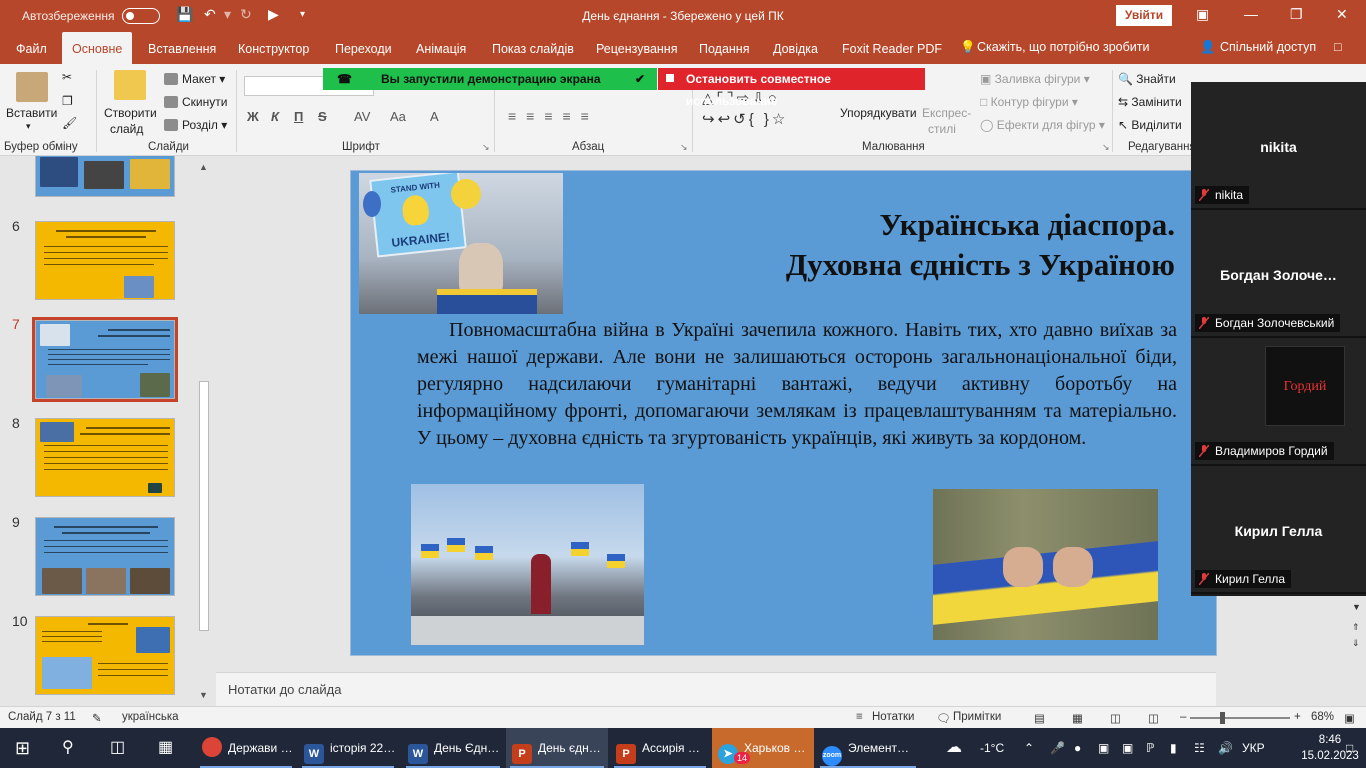 The image size is (1366, 768). I want to click on undo-icon: ↶, so click(210, 14).